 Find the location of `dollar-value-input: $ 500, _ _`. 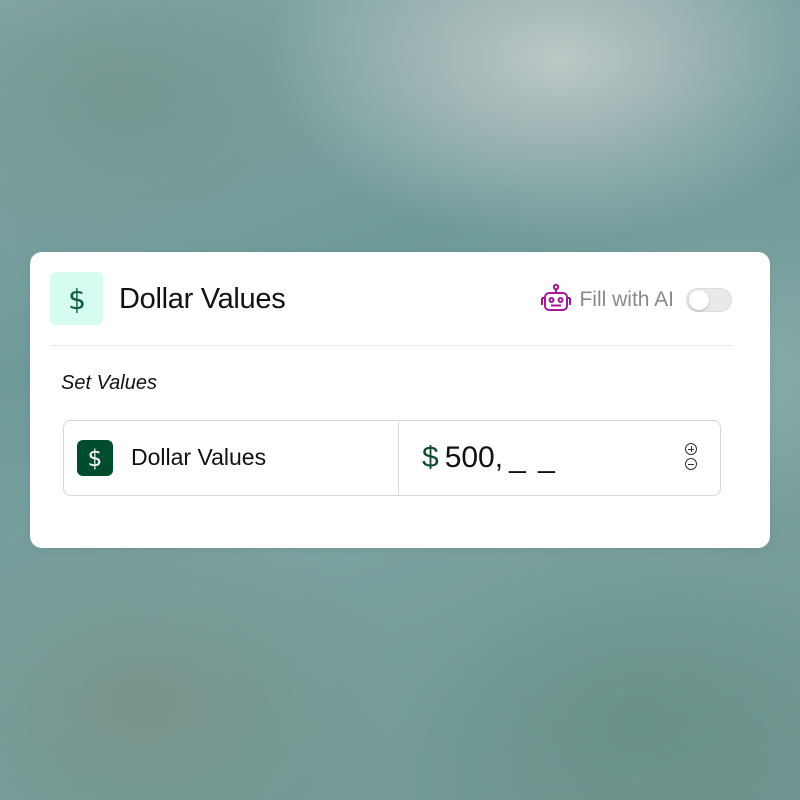

dollar-value-input: $ 500, _ _ is located at coordinates (489, 458).